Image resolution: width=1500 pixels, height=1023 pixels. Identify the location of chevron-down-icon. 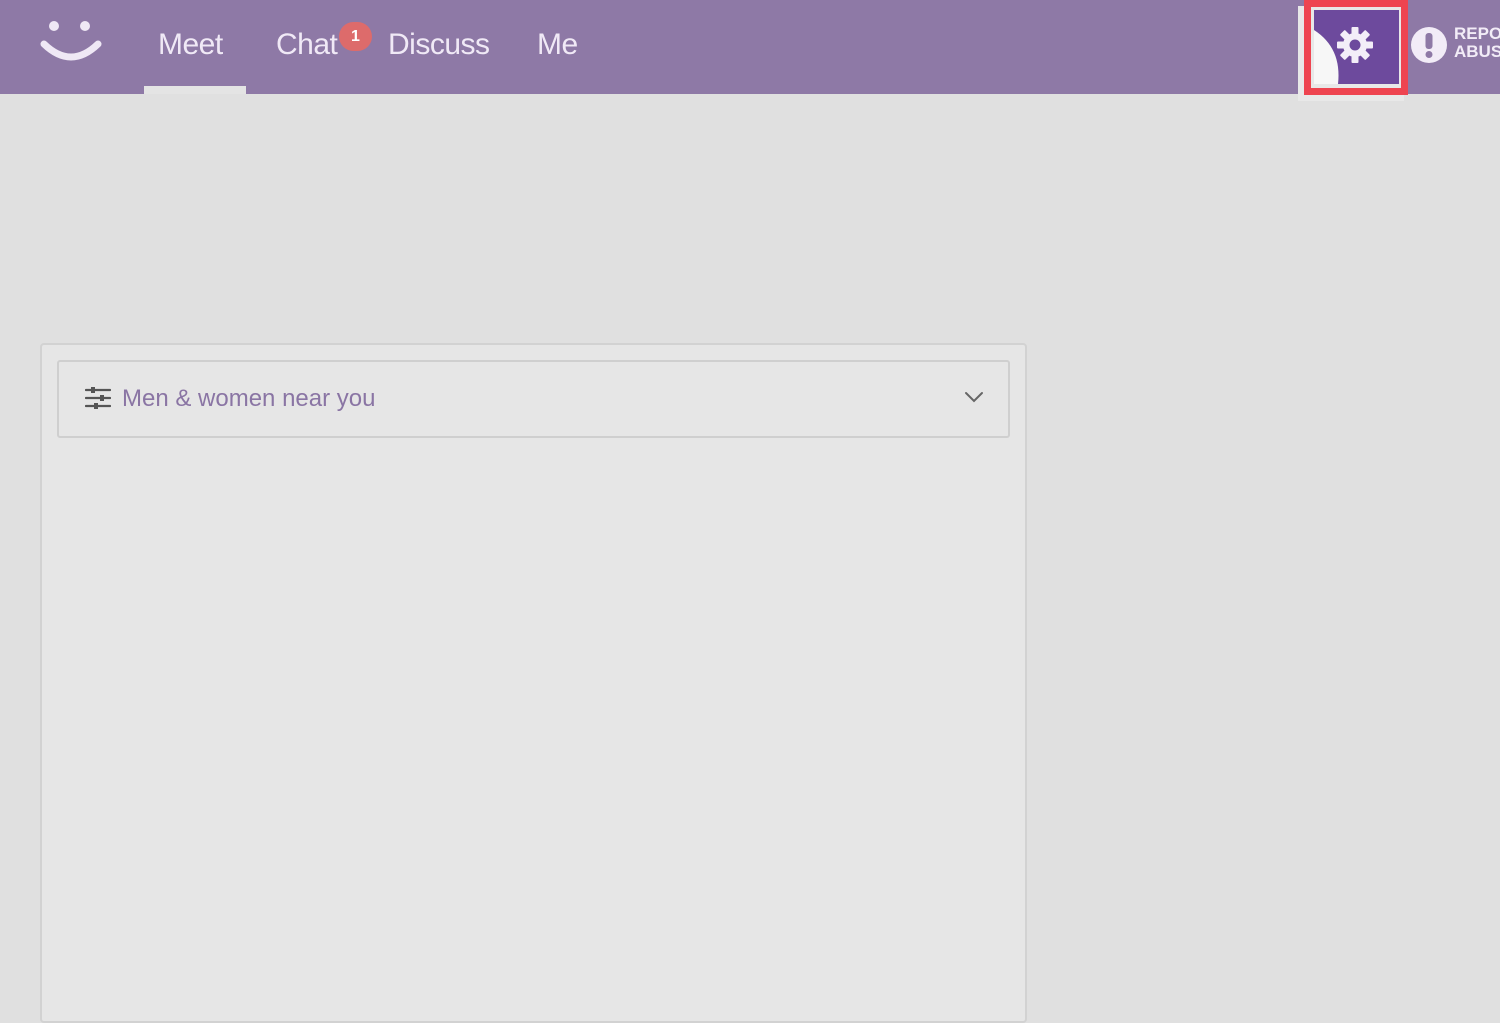
(974, 397).